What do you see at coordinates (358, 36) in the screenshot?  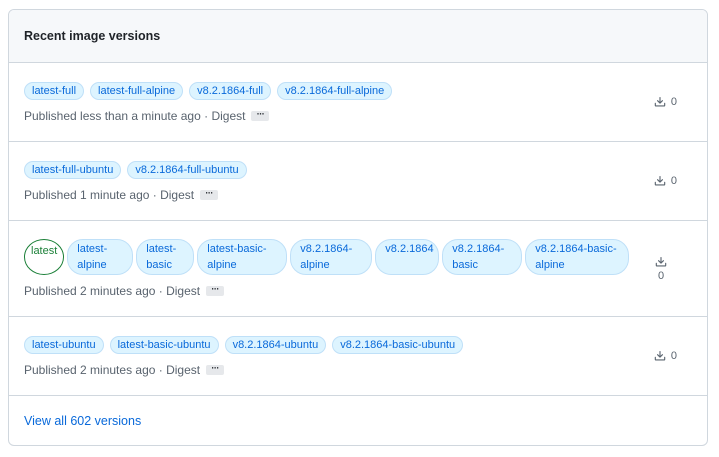 I see `box-header: Recent image versions` at bounding box center [358, 36].